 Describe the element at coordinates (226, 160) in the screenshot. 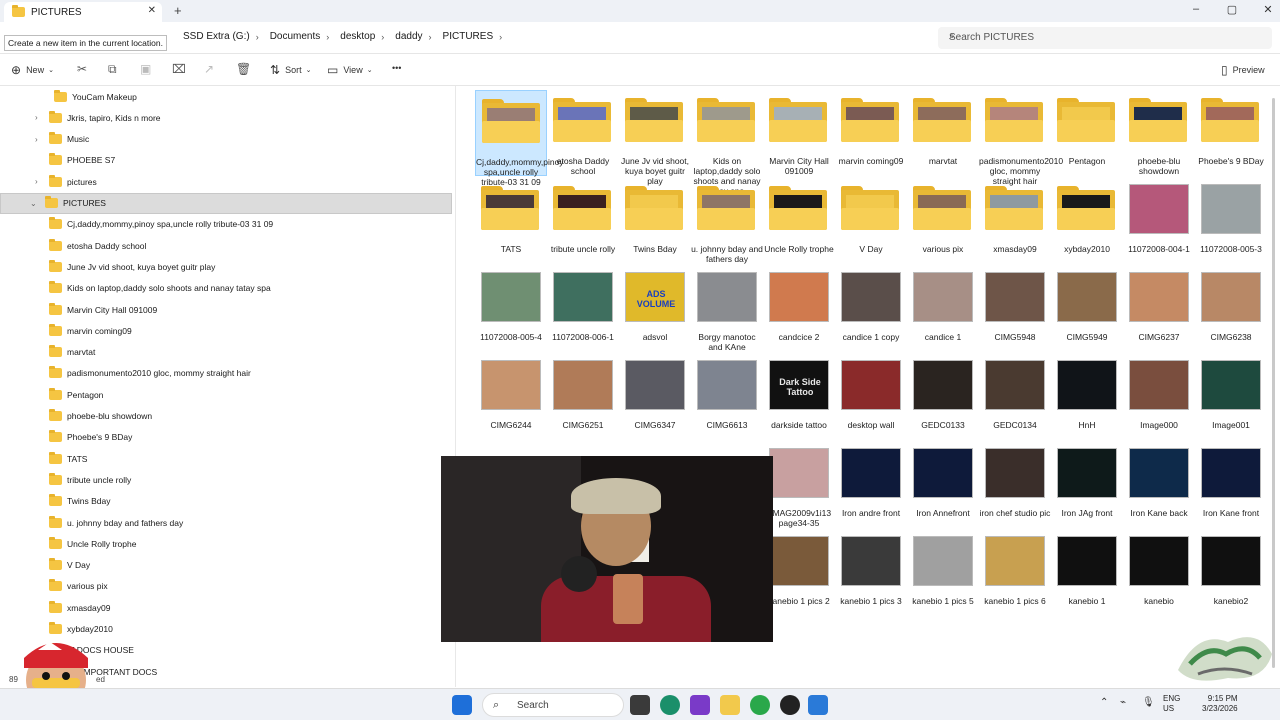

I see `nav-item: PHOEBE S7` at that location.